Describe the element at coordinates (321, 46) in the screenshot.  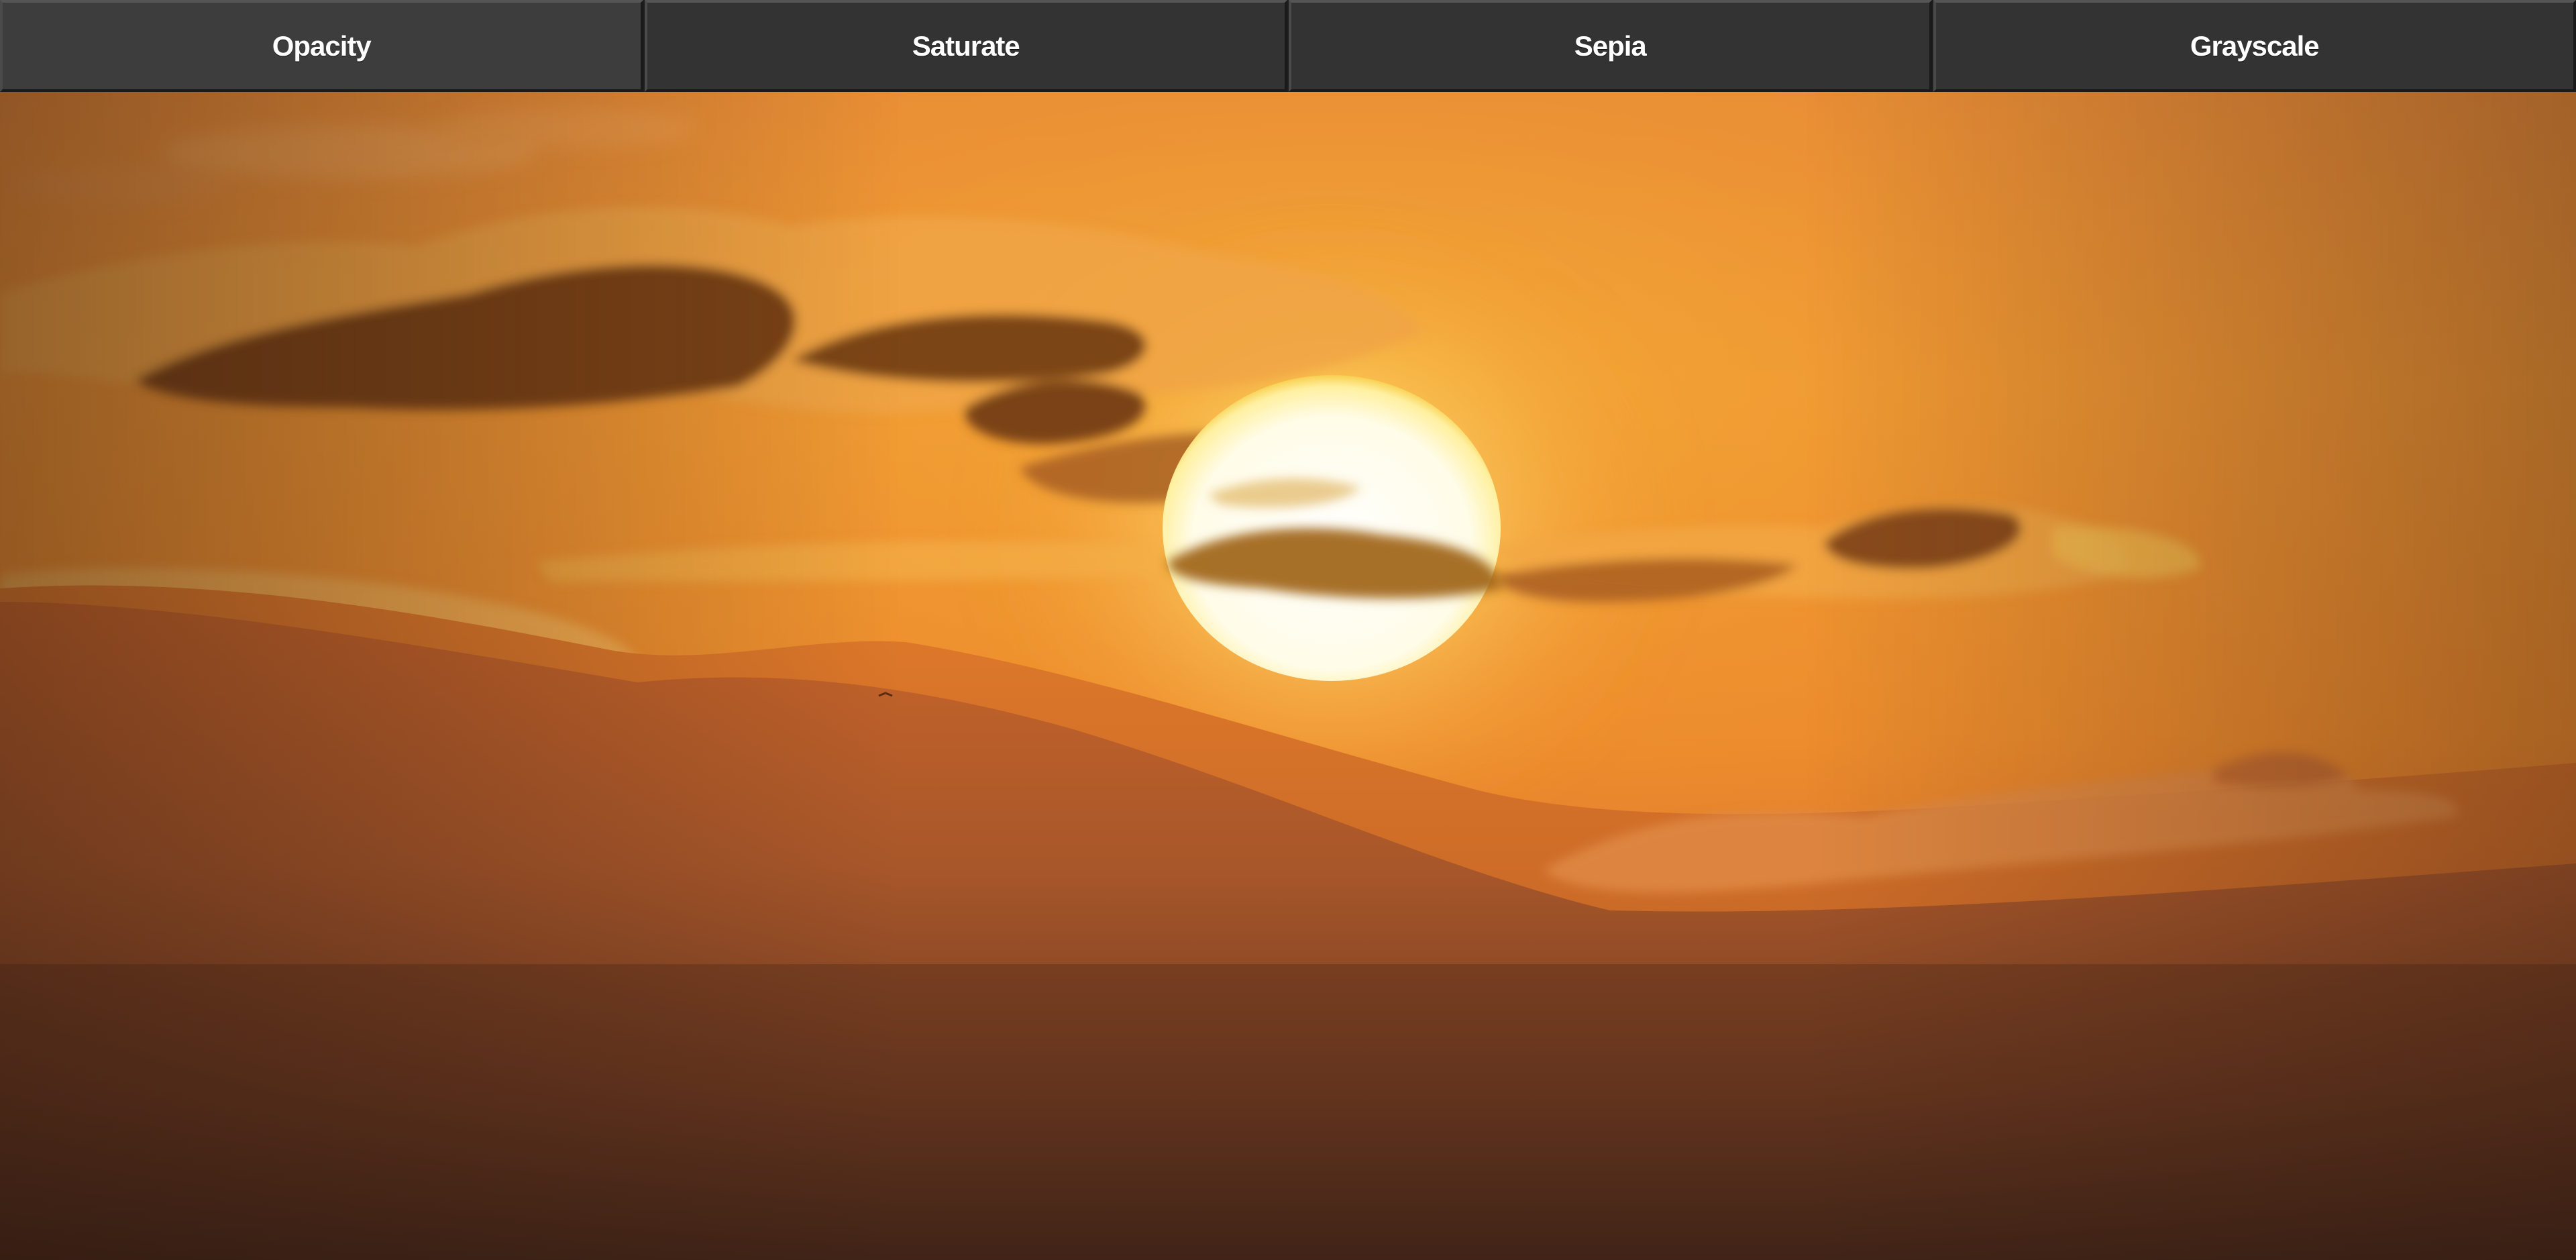
I see `opacity-button: Opacity` at that location.